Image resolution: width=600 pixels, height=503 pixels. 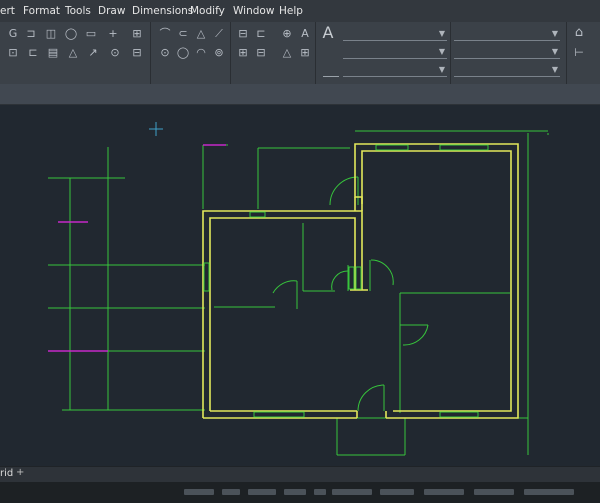 I want to click on rectangle-icon: ▭, so click(x=91, y=34).